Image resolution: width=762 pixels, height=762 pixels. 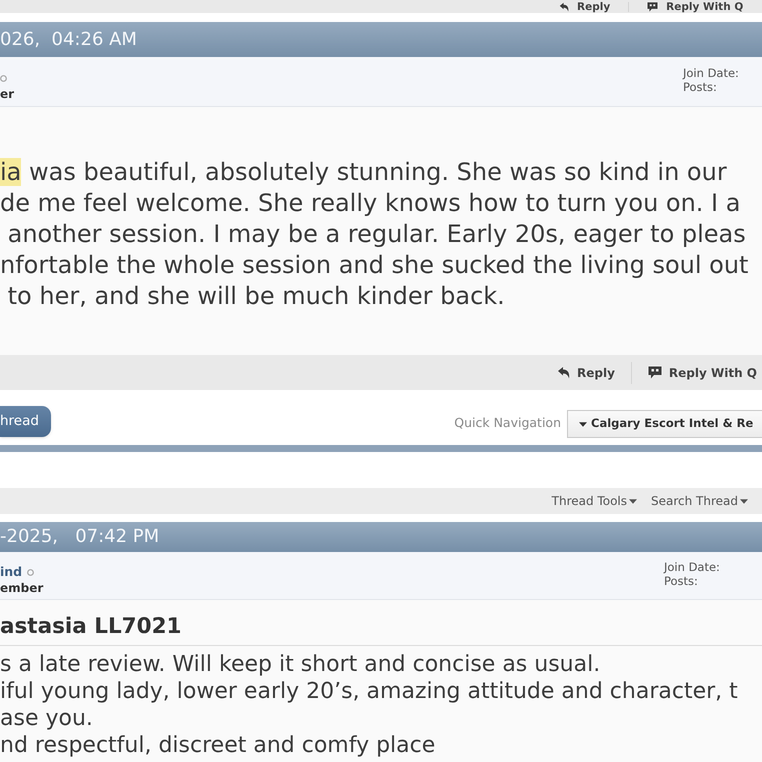 What do you see at coordinates (80, 537) in the screenshot?
I see `post-date: -2025, 07:42 PM` at bounding box center [80, 537].